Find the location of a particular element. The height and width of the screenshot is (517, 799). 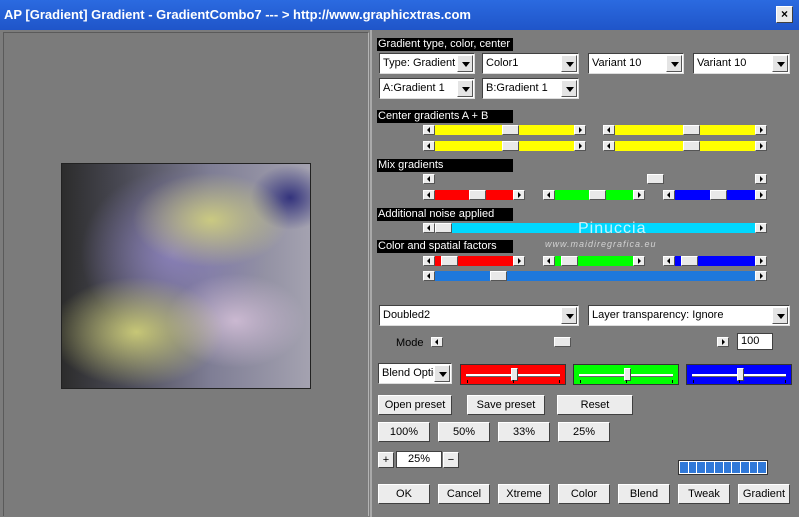

mode-slider is located at coordinates (580, 342).